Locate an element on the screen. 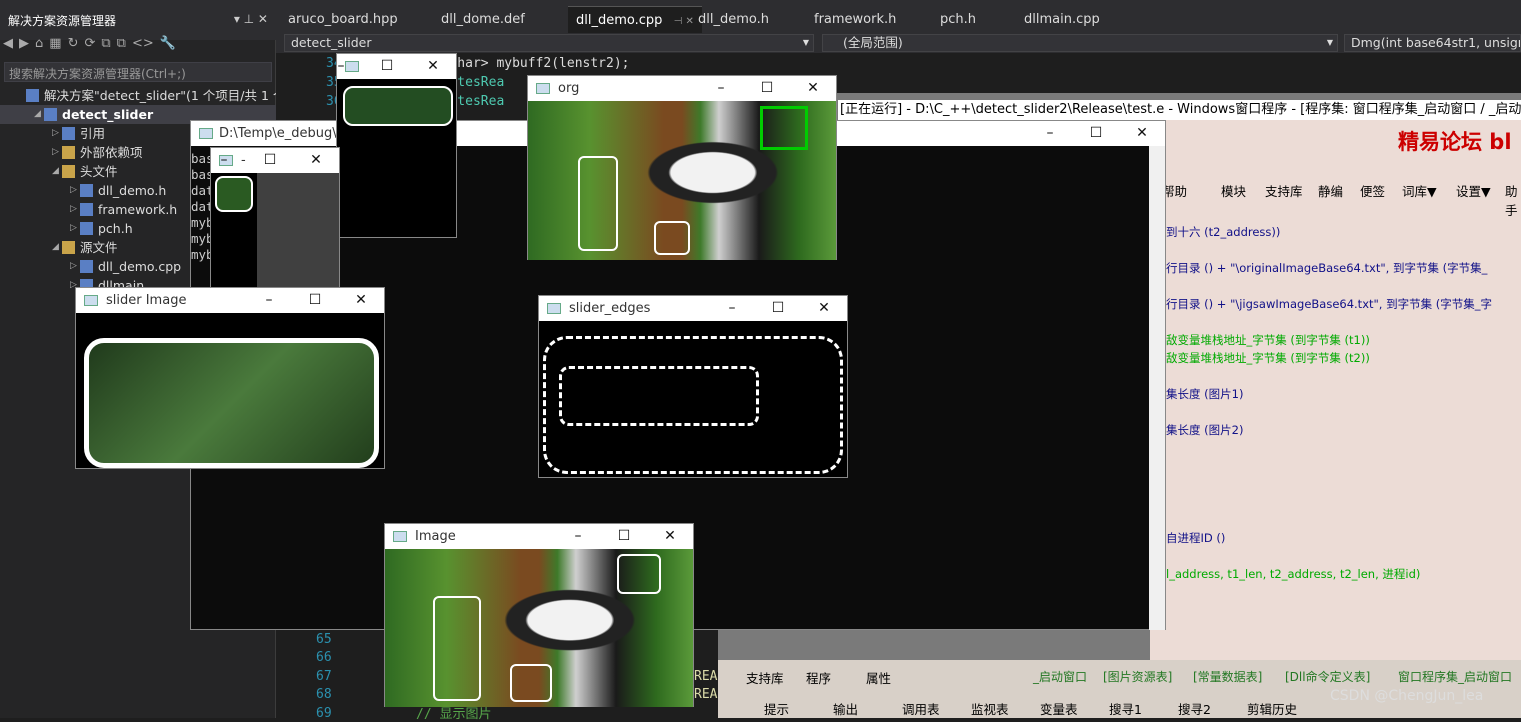 Image resolution: width=1521 pixels, height=722 pixels. toolbar-icon: <> is located at coordinates (143, 43).